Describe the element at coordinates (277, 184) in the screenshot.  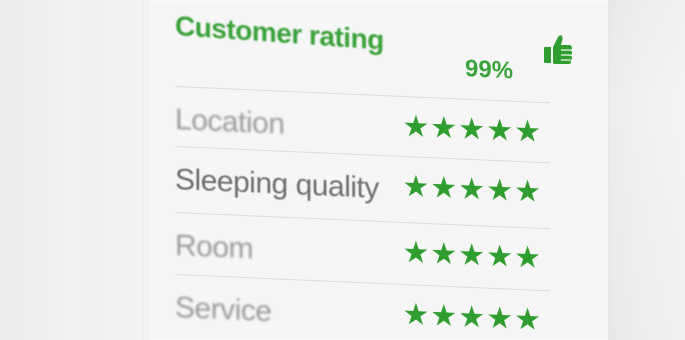
I see `rating-label-sleeping-quality: Sleeping quality` at that location.